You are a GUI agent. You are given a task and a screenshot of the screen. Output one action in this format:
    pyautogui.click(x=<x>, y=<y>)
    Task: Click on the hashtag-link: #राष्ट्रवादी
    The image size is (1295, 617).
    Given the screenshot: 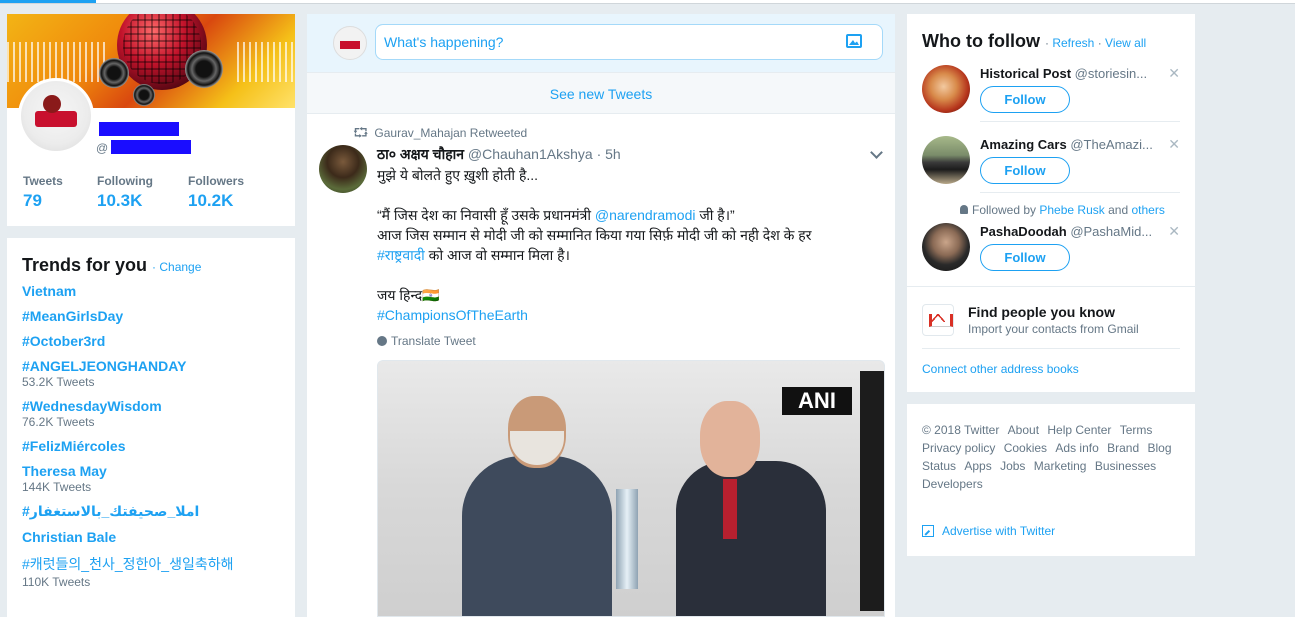 What is the action you would take?
    pyautogui.click(x=401, y=255)
    